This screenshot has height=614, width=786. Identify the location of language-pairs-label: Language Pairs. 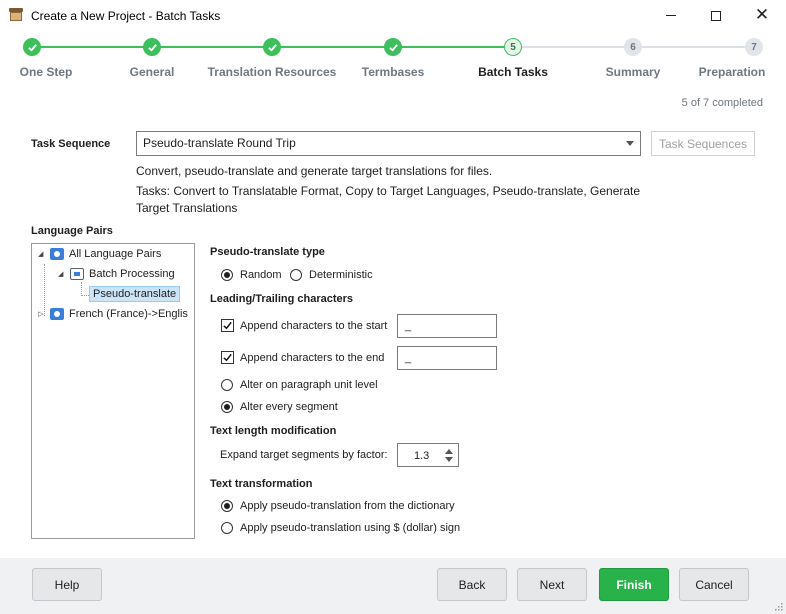
(72, 231).